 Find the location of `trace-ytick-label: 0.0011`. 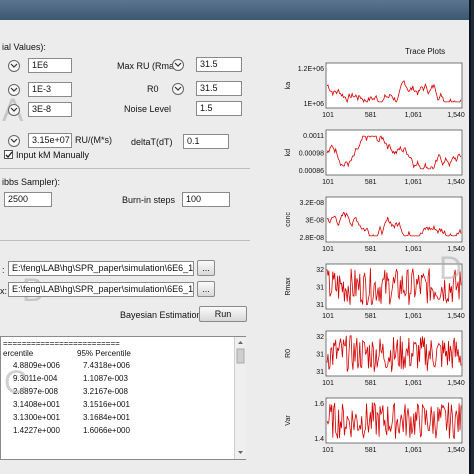

trace-ytick-label: 0.0011 is located at coordinates (313, 136).